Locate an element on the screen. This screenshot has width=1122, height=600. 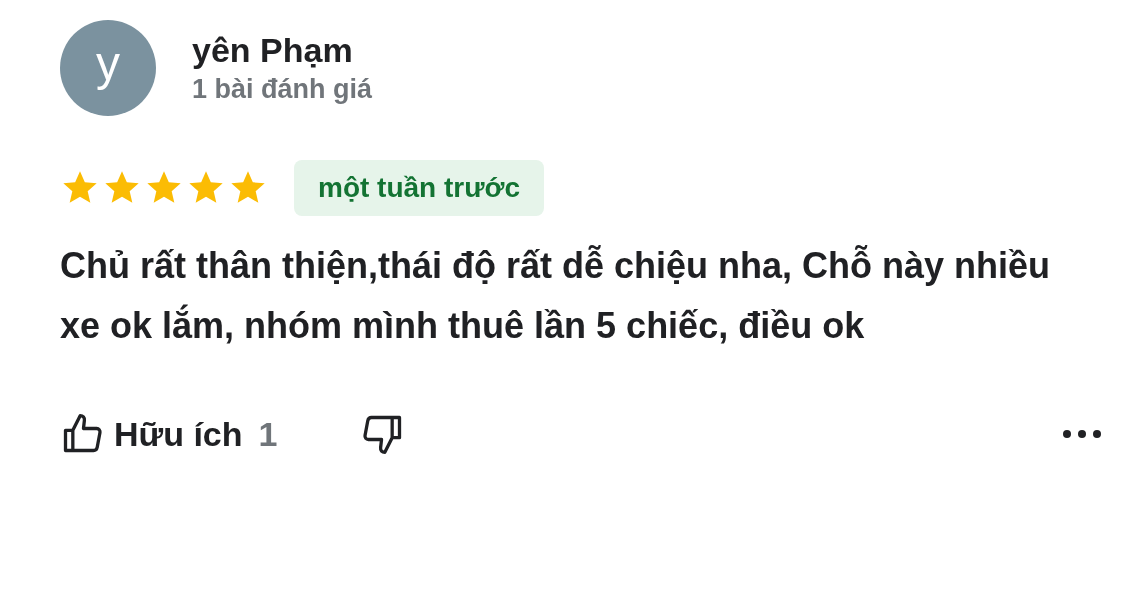
time-badge: một tuần trước is located at coordinates (419, 188).